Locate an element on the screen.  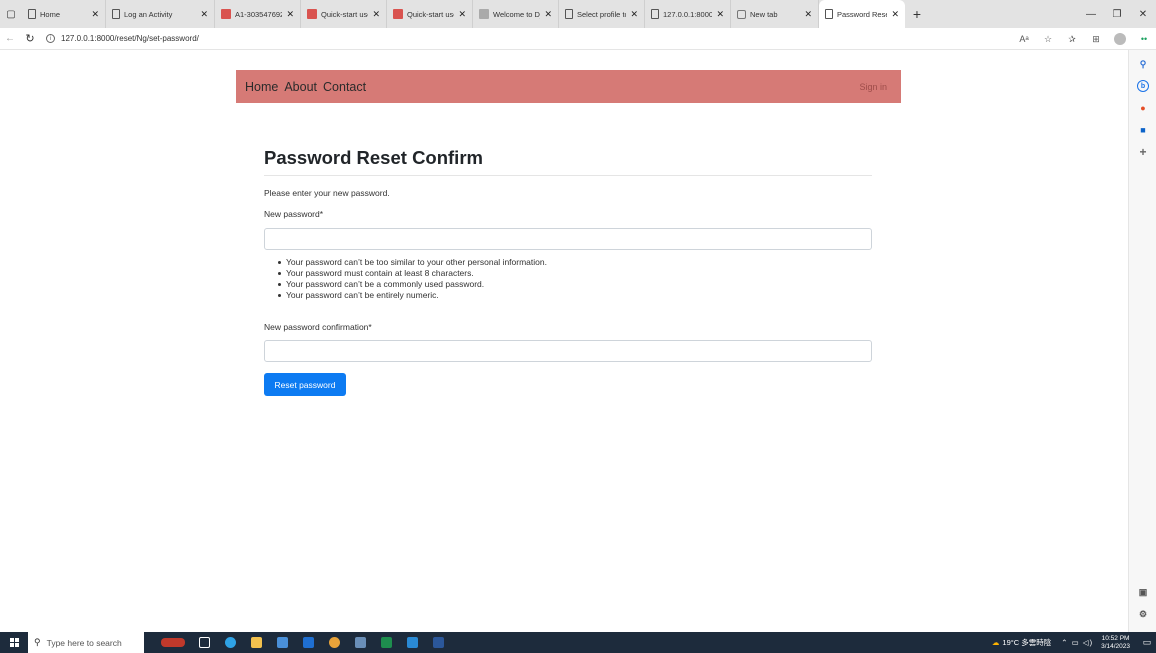
nav-link-home: Home is located at coordinates (261, 87).